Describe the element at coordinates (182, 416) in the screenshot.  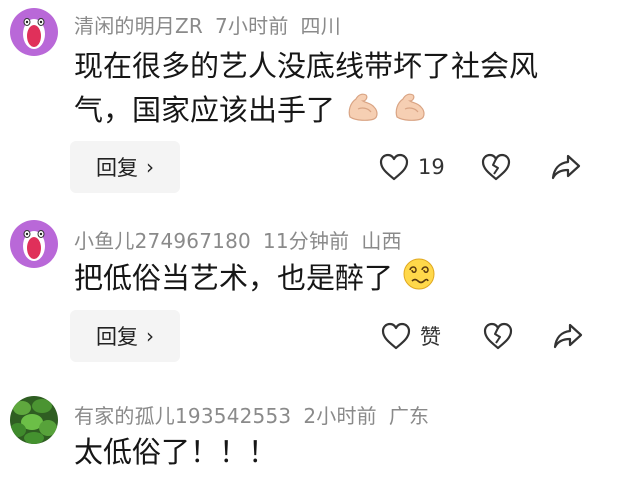
I see `username: 有家的孤儿193542553` at that location.